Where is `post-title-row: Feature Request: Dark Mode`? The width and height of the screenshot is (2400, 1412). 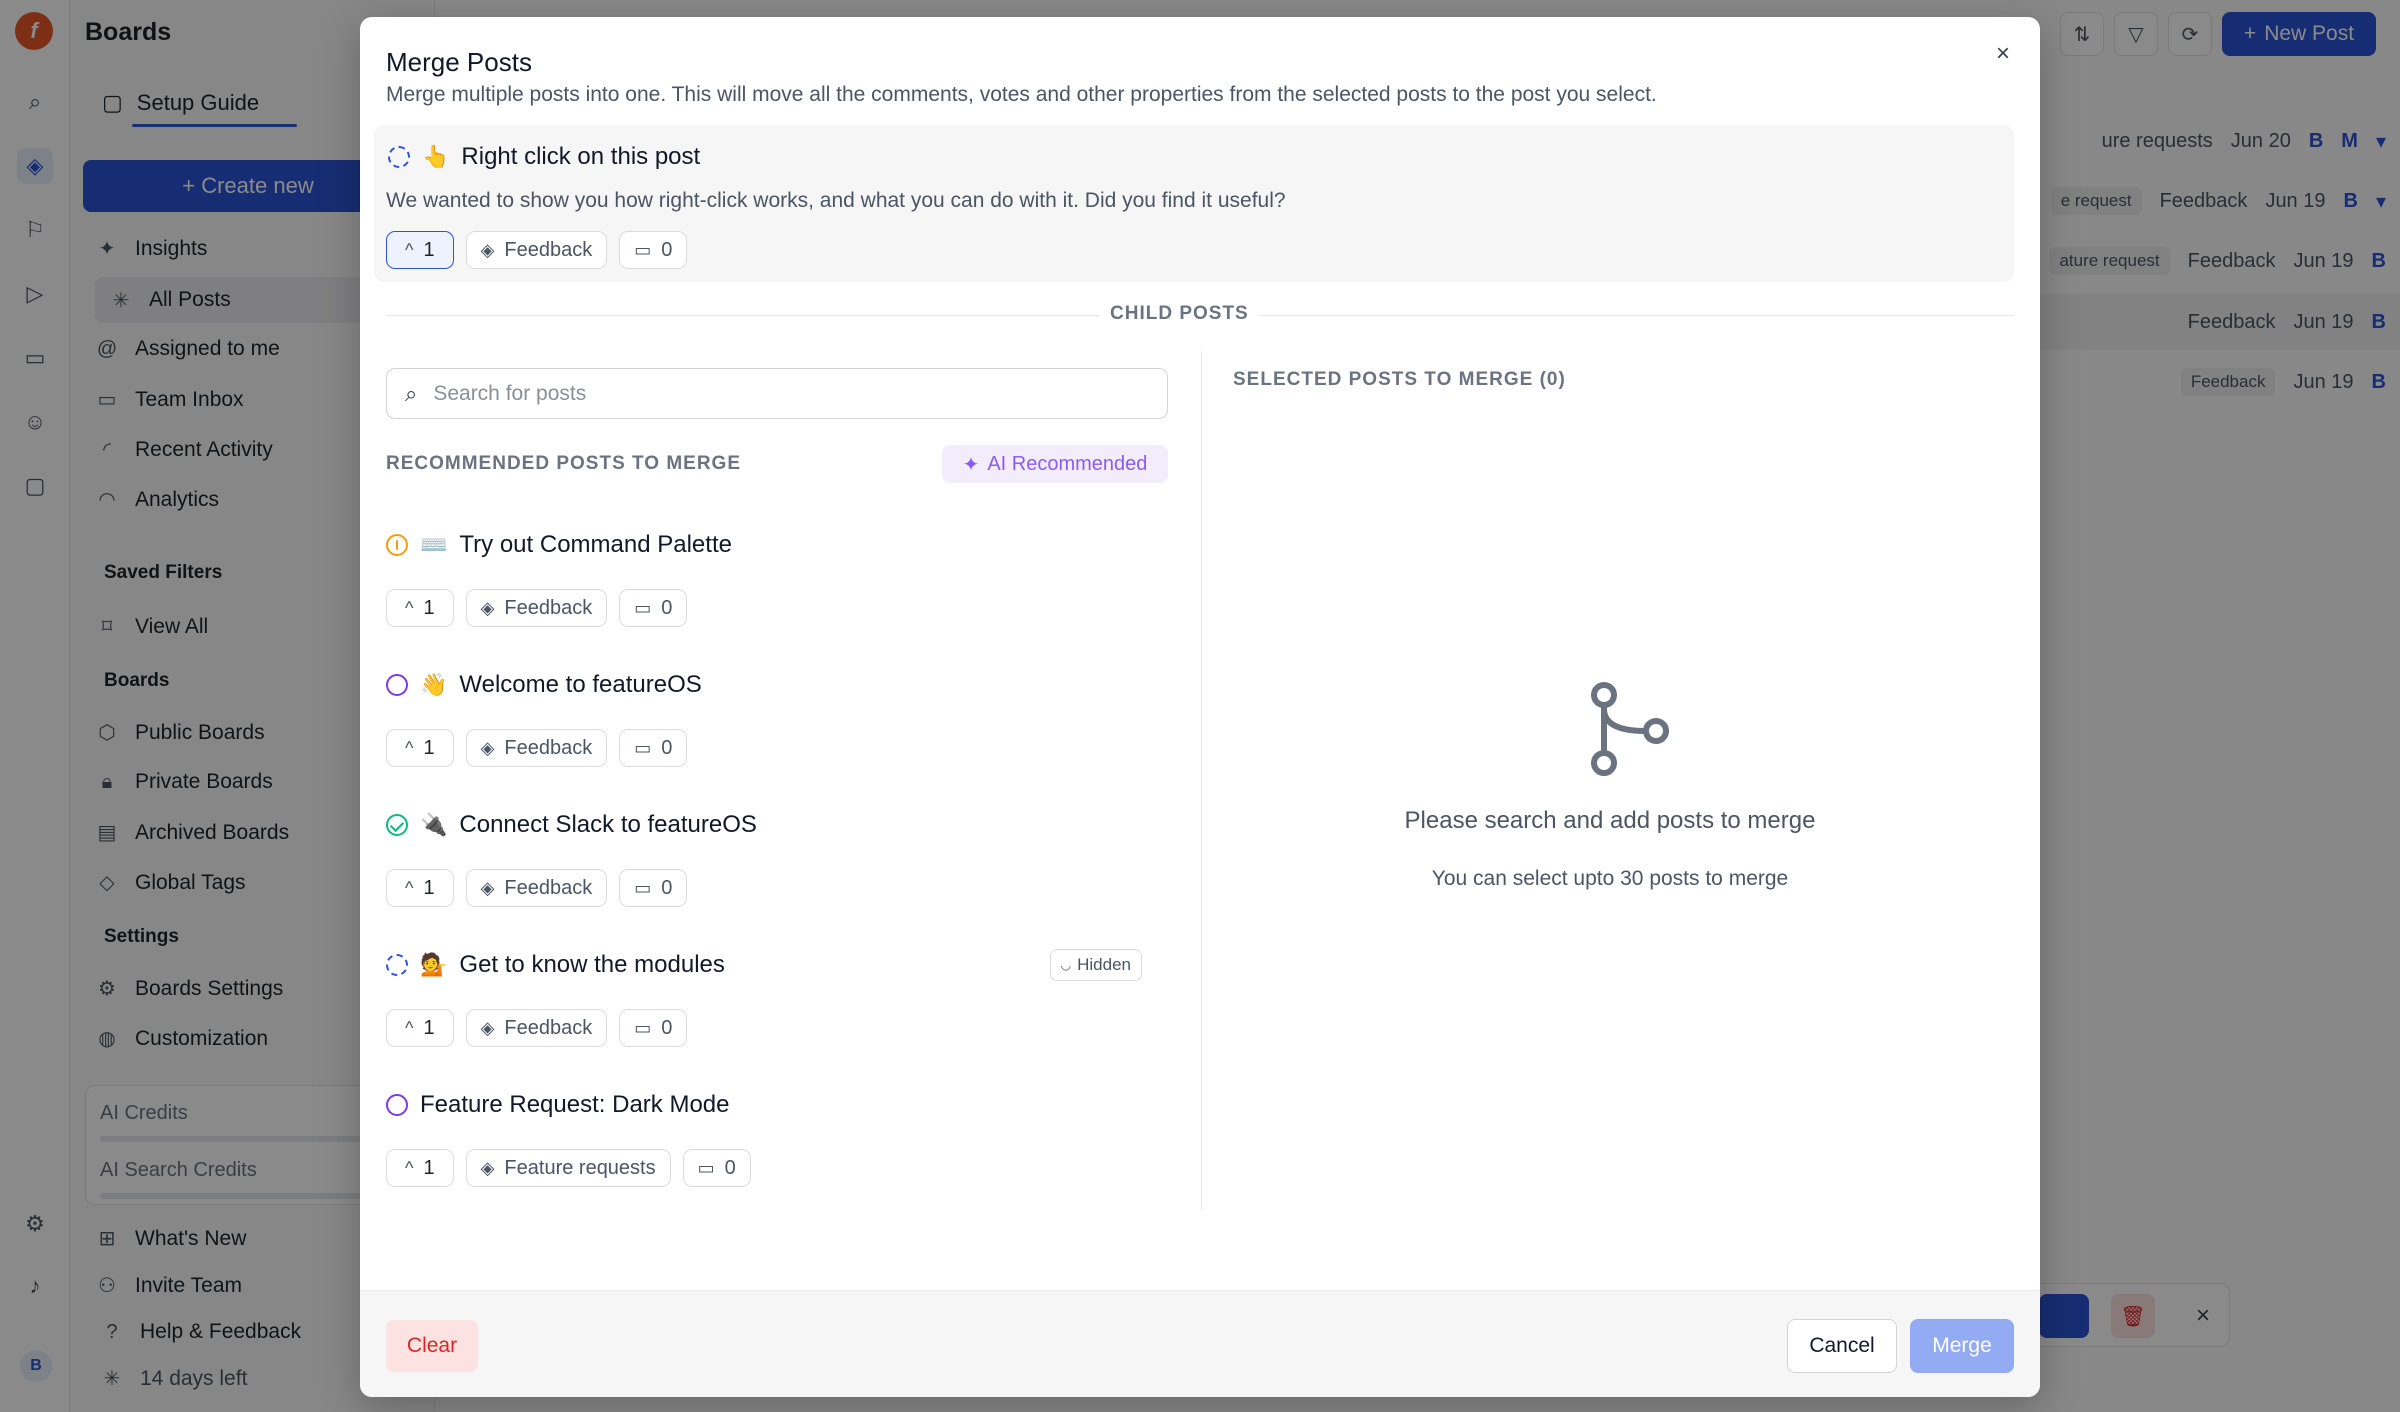
post-title-row: Feature Request: Dark Mode is located at coordinates (557, 1105).